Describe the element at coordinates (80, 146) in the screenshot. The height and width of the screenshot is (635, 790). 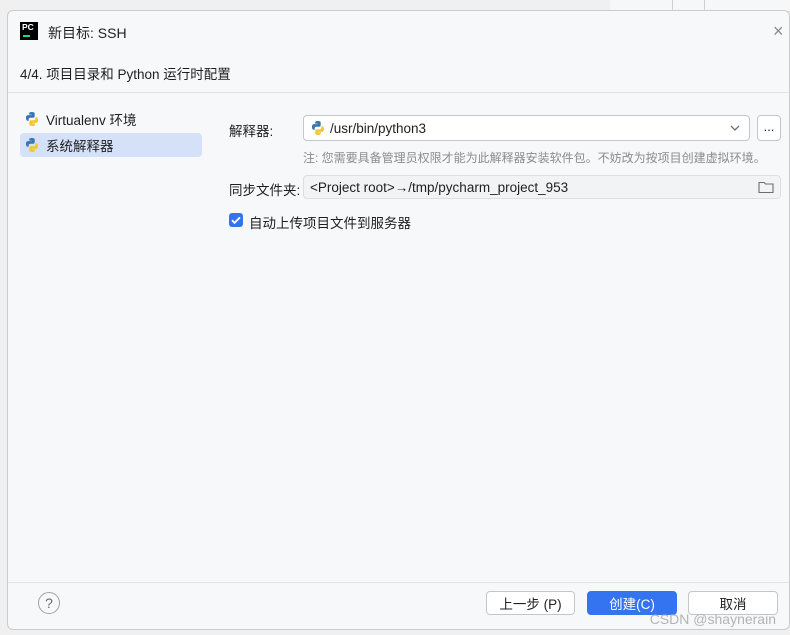
I see `sidebar-item-label: 系统解释器` at that location.